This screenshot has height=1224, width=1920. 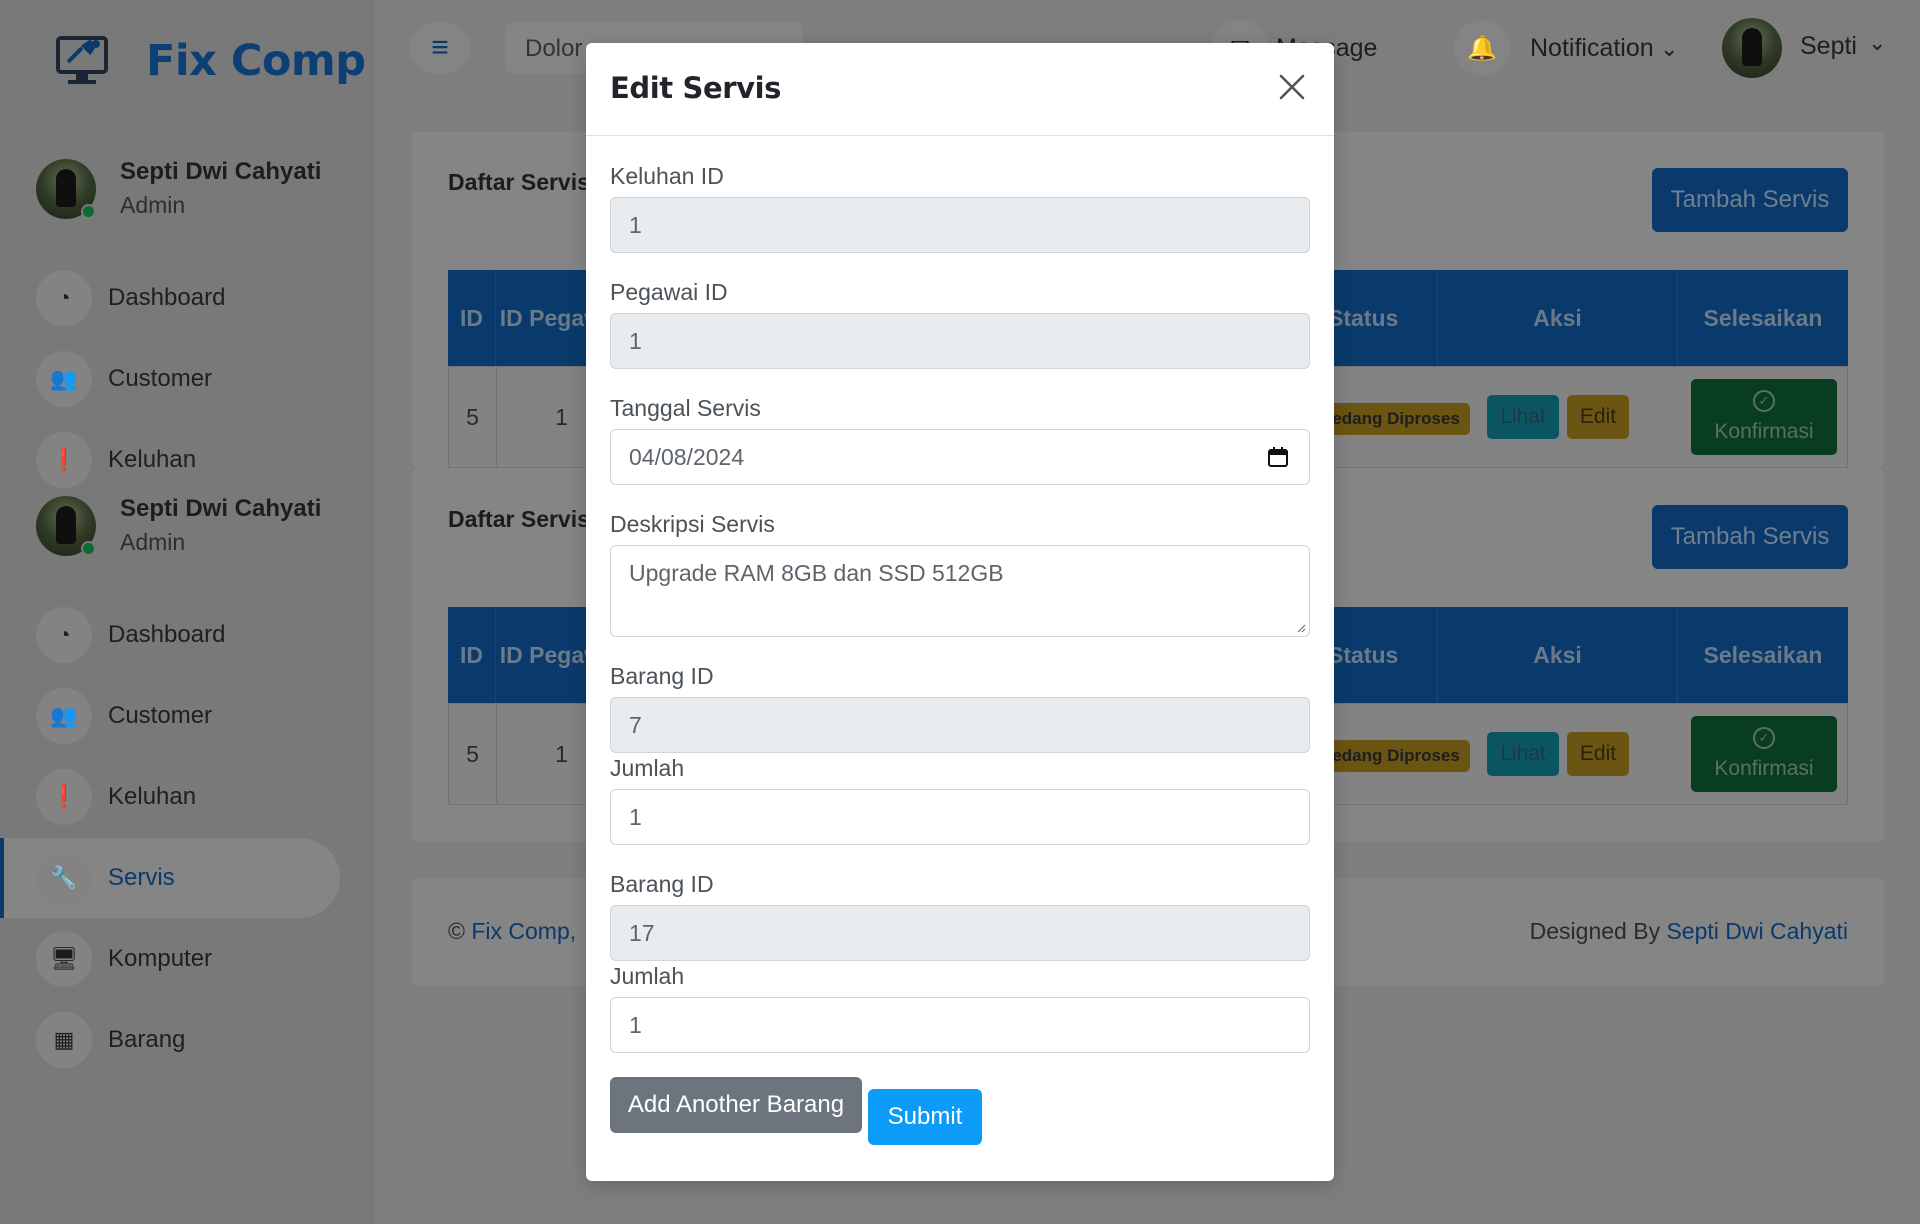 What do you see at coordinates (141, 877) in the screenshot?
I see `sidebar-item-label: Servis` at bounding box center [141, 877].